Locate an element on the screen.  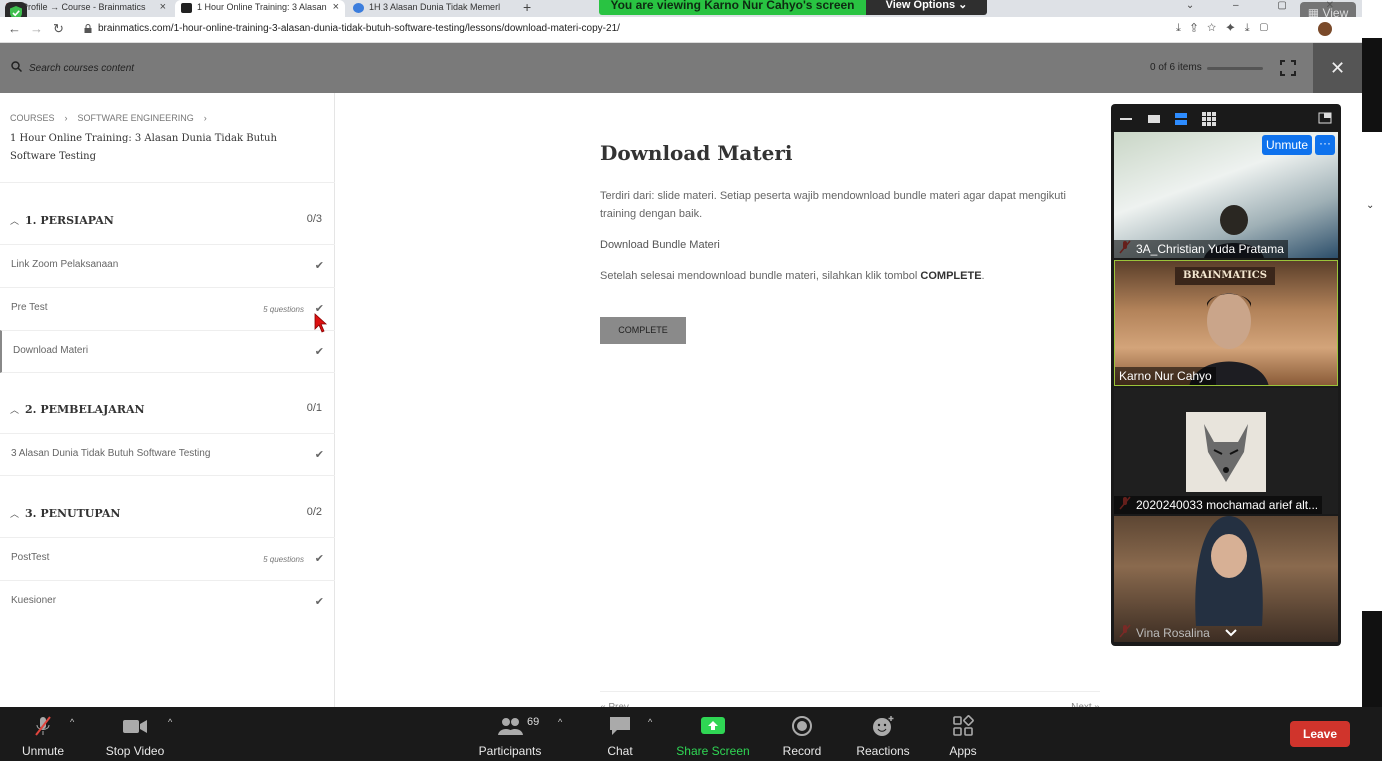
instruction-text-bold: COMPLETE is located at coordinates (951, 276).